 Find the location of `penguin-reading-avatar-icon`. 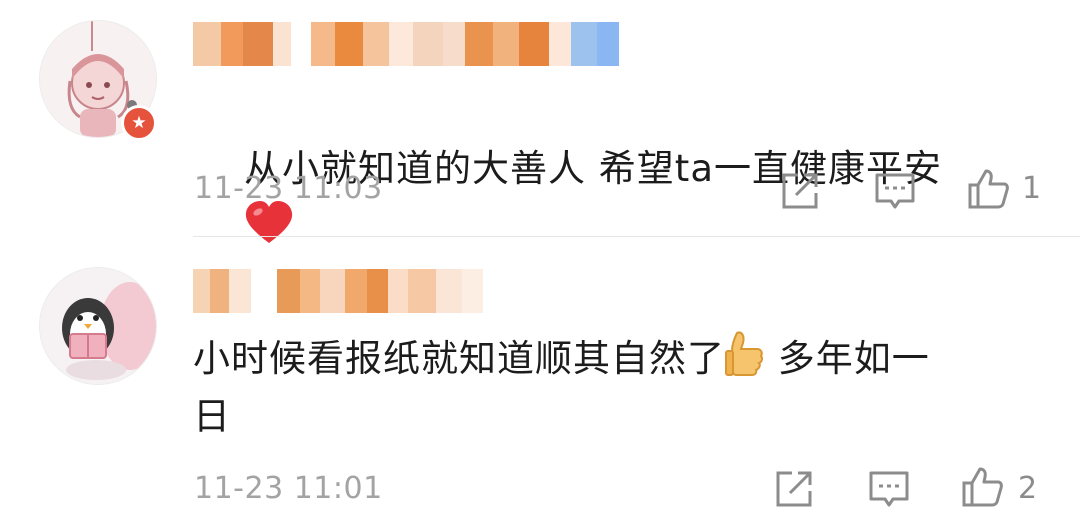

penguin-reading-avatar-icon is located at coordinates (98, 326).